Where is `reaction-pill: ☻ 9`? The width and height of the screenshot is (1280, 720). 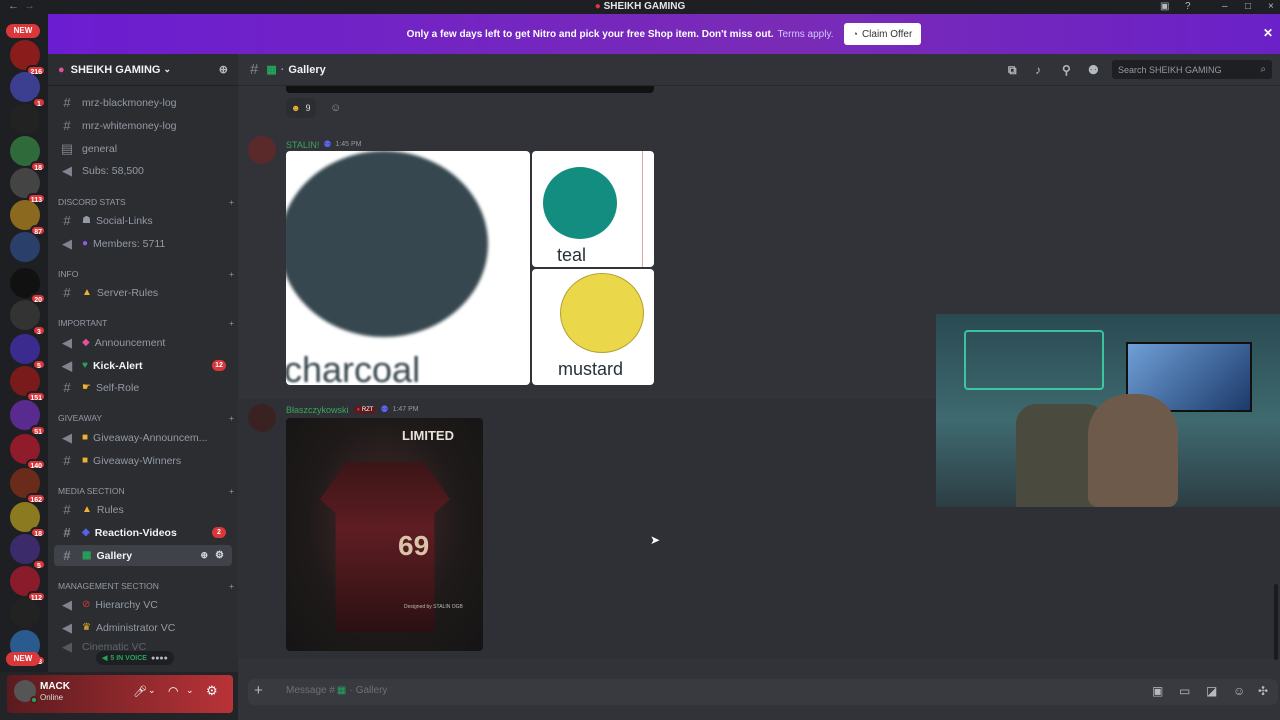
reaction-pill: ☻ 9 is located at coordinates (301, 108).